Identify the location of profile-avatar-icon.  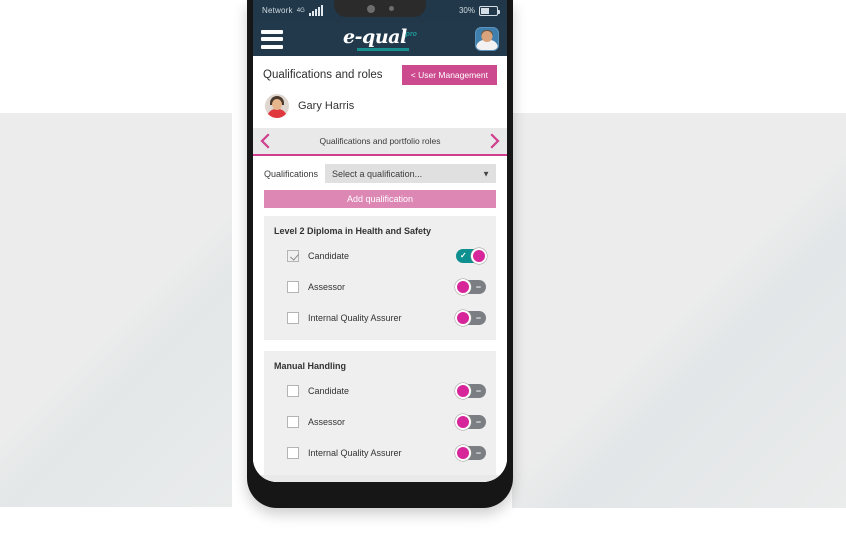
(487, 39).